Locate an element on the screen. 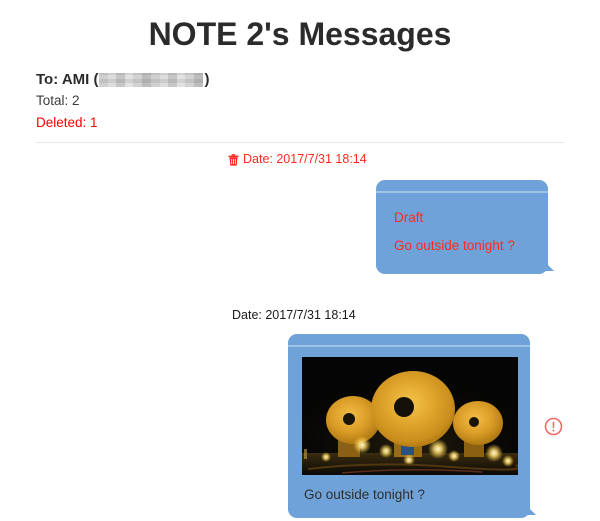  trash-icon is located at coordinates (233, 159).